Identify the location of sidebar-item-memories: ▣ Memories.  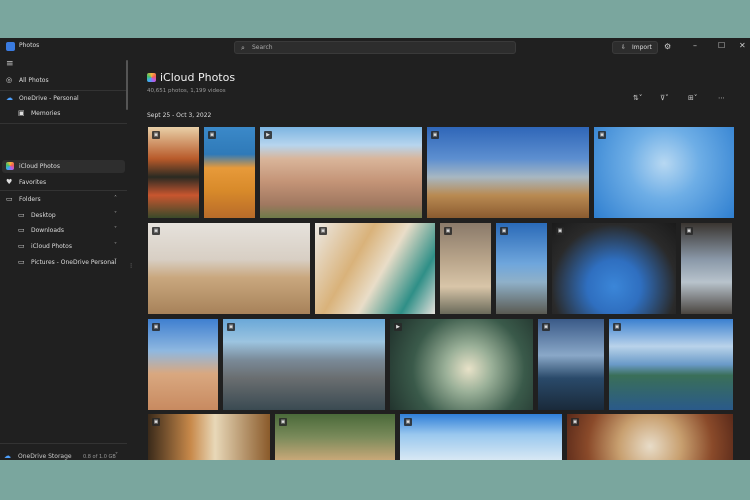
(63, 113).